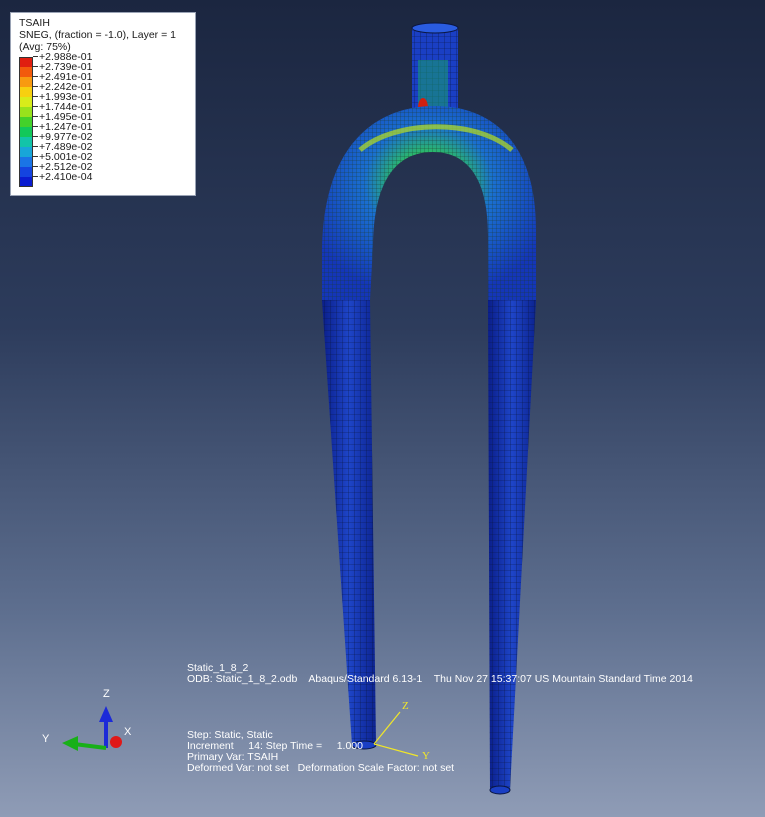 The width and height of the screenshot is (765, 817). What do you see at coordinates (92, 728) in the screenshot?
I see `view-triad` at bounding box center [92, 728].